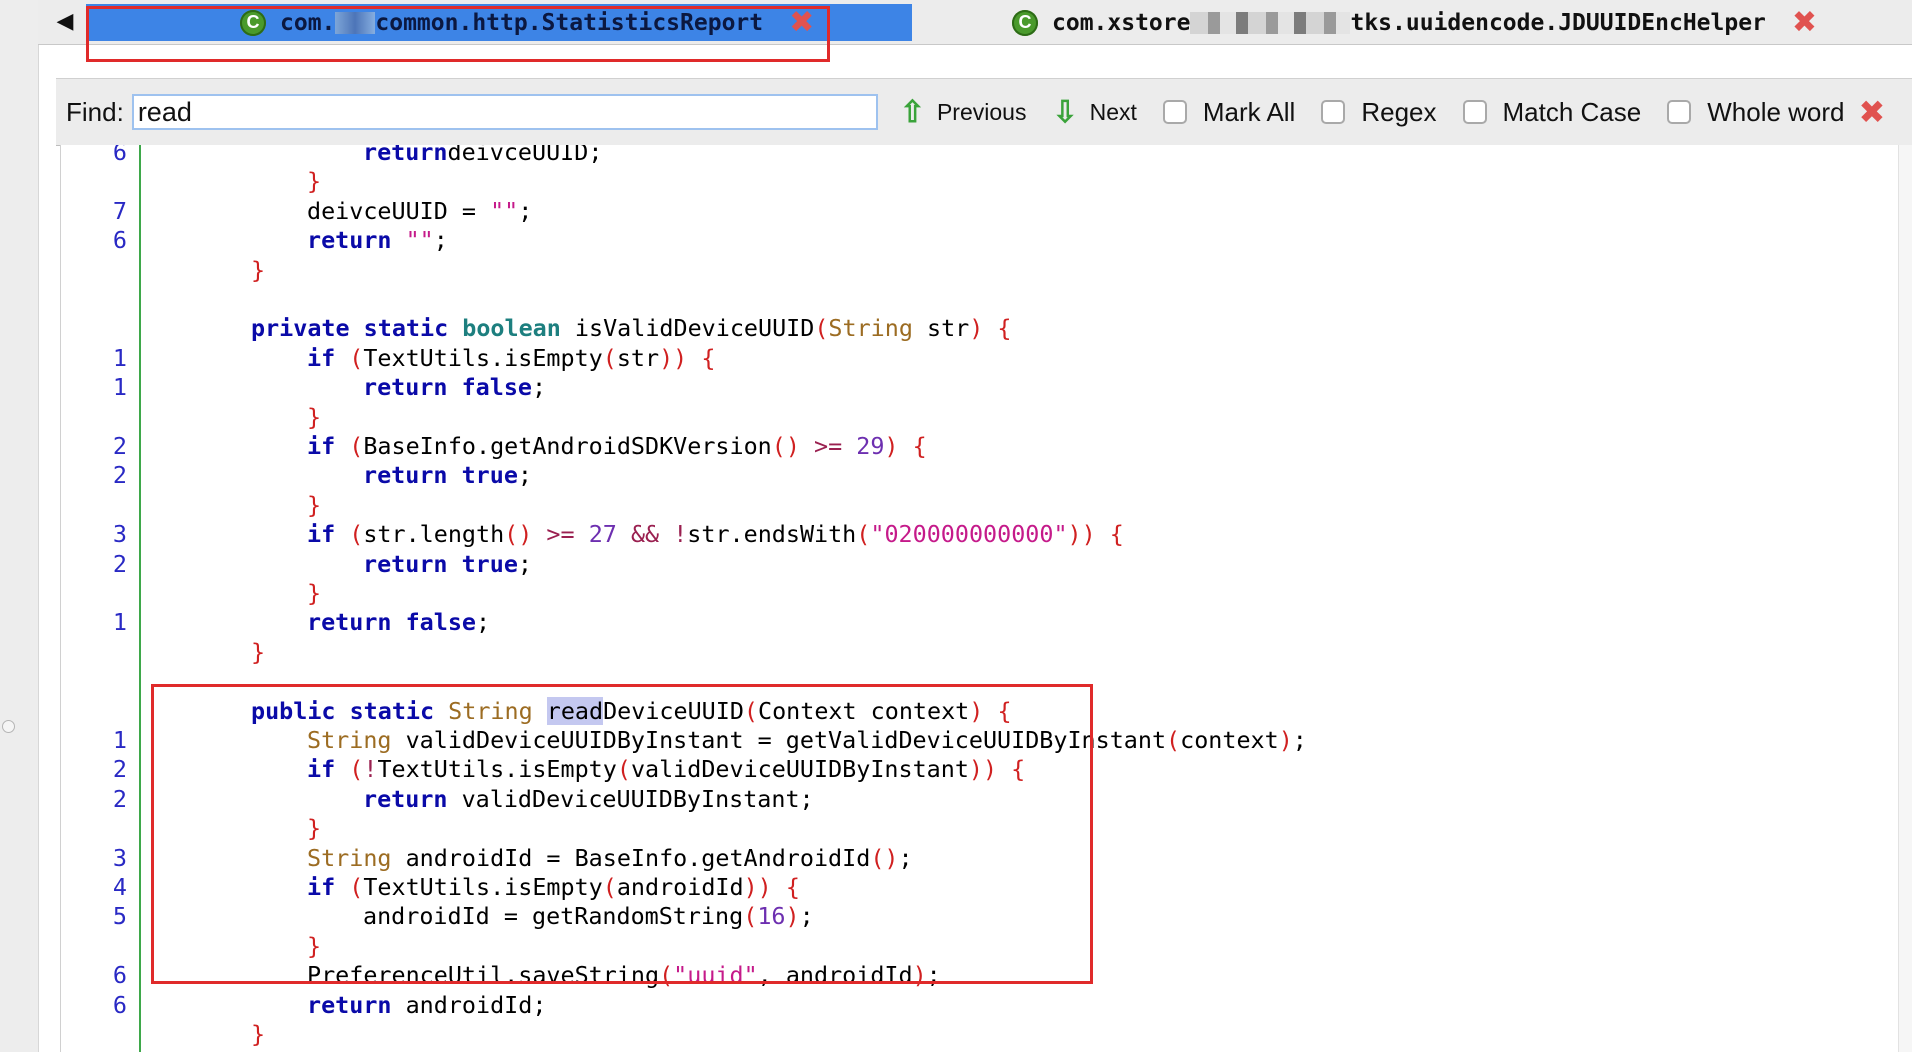 Image resolution: width=1912 pixels, height=1052 pixels. Describe the element at coordinates (835, 975) in the screenshot. I see `code-token: , androidId` at that location.